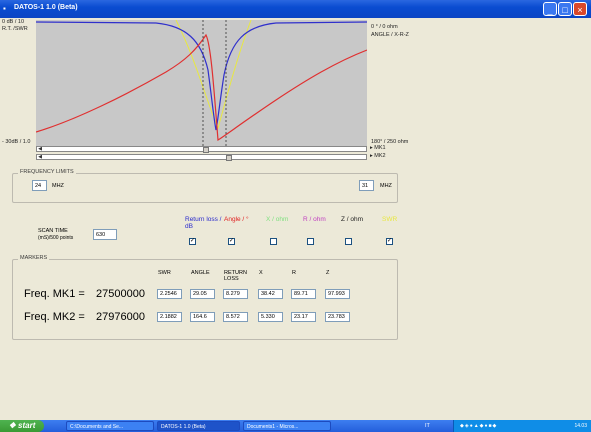 The height and width of the screenshot is (432, 591). I want to click on freq-low-input: 24, so click(39, 185).